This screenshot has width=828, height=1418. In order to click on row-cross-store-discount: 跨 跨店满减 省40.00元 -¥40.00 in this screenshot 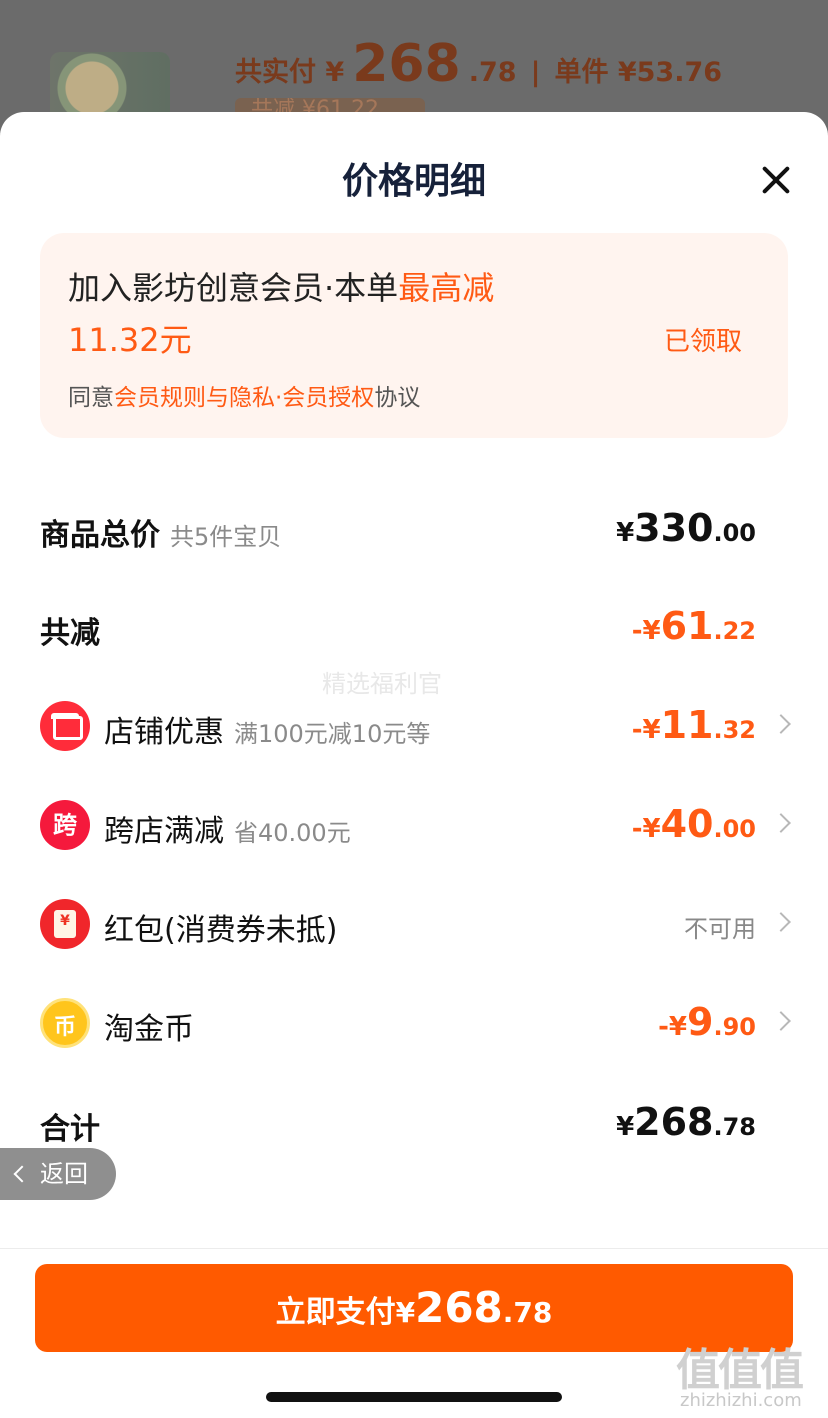, I will do `click(416, 826)`.